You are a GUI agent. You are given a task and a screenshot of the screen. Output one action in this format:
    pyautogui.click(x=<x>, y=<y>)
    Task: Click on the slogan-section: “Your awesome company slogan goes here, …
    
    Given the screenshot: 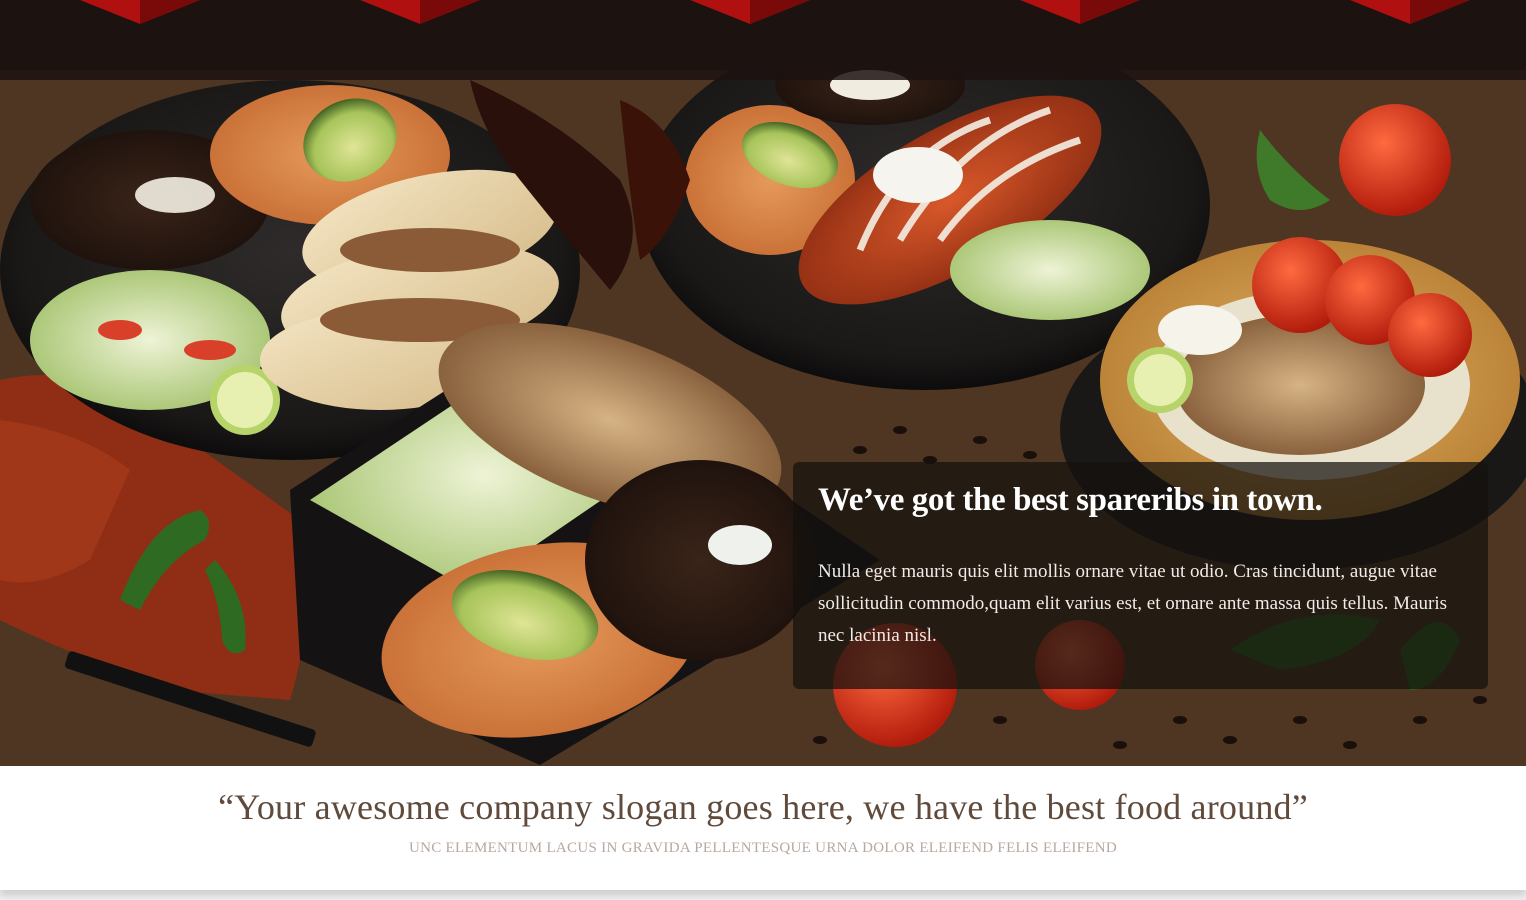 What is the action you would take?
    pyautogui.click(x=763, y=828)
    